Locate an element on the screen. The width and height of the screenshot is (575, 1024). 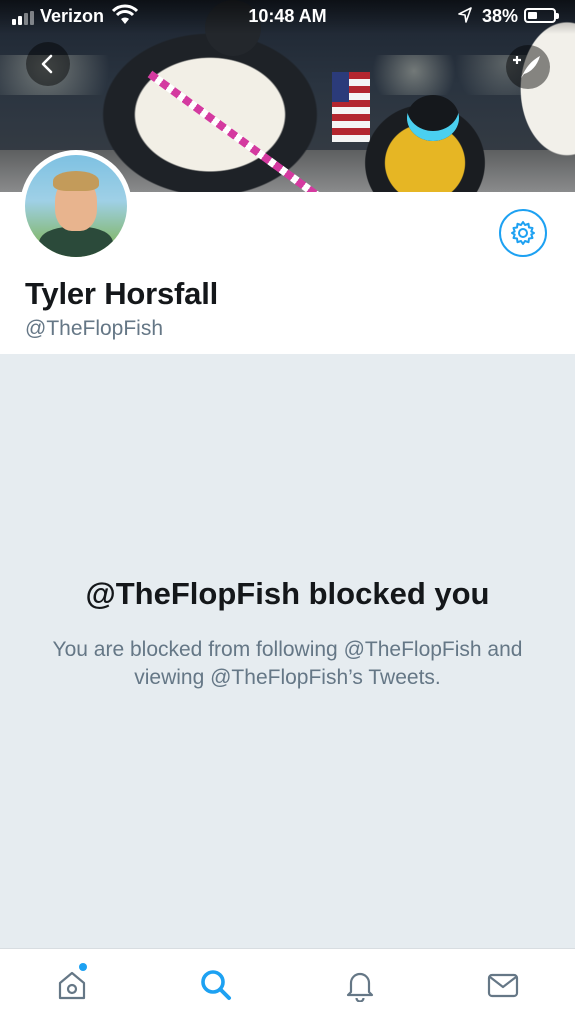
gear-icon is located at coordinates (523, 233).